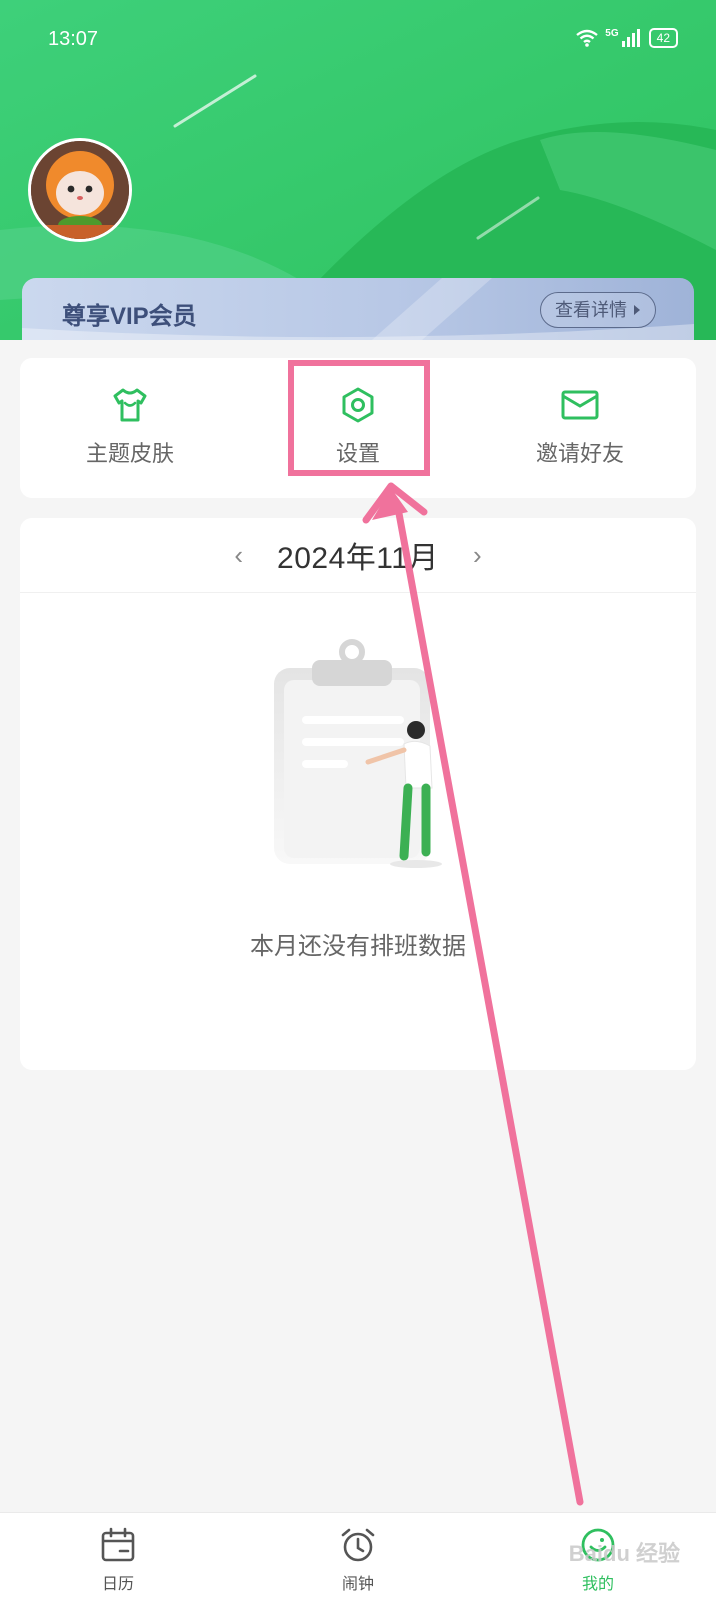 This screenshot has width=716, height=1601. I want to click on signal-icon, so click(630, 38).